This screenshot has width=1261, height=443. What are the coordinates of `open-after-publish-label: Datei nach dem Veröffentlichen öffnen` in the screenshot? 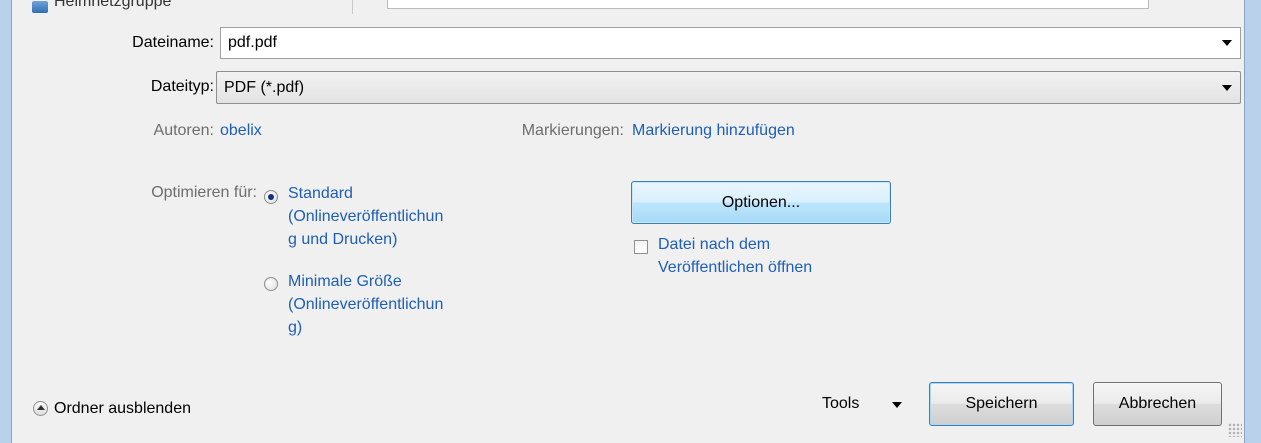 It's located at (735, 256).